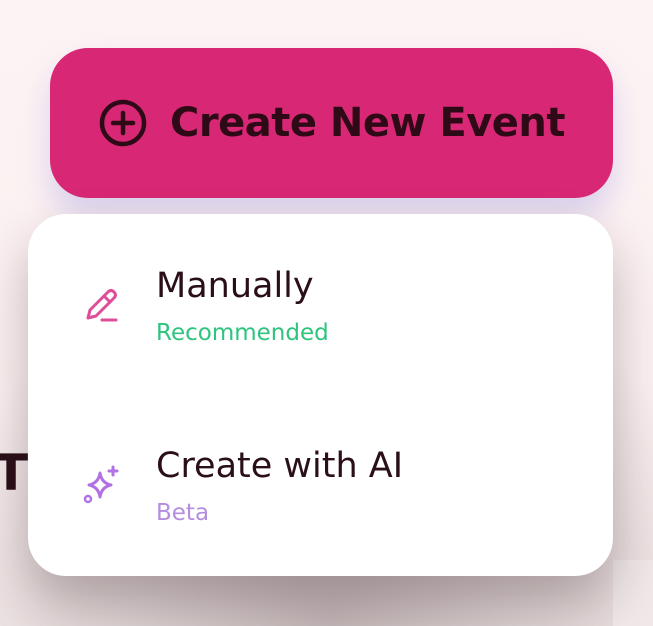 The height and width of the screenshot is (626, 653). What do you see at coordinates (102, 306) in the screenshot?
I see `pencil-icon` at bounding box center [102, 306].